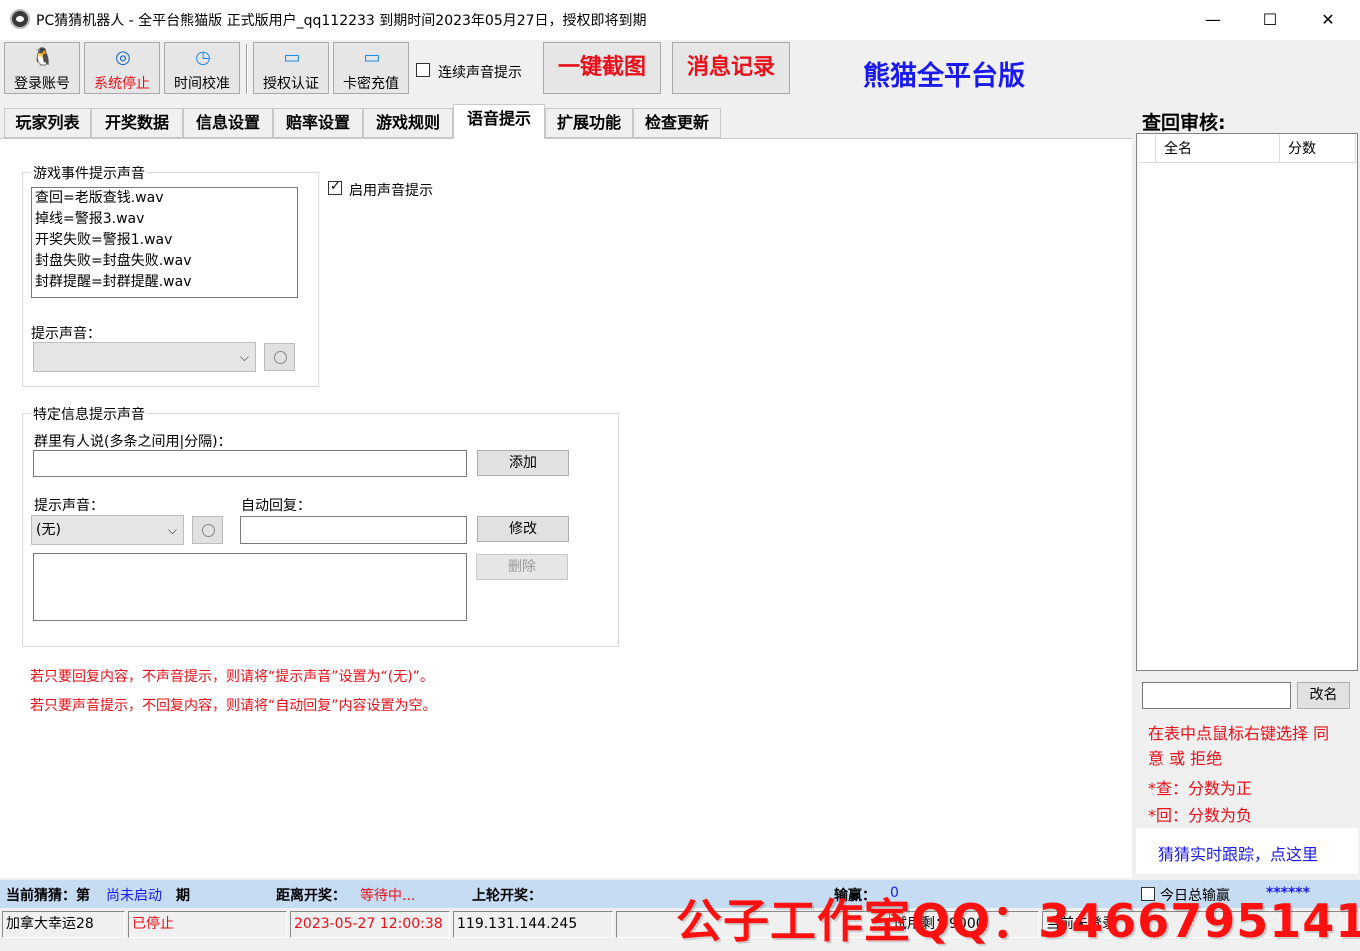  What do you see at coordinates (134, 896) in the screenshot?
I see `current-round-value: 尚未启动` at bounding box center [134, 896].